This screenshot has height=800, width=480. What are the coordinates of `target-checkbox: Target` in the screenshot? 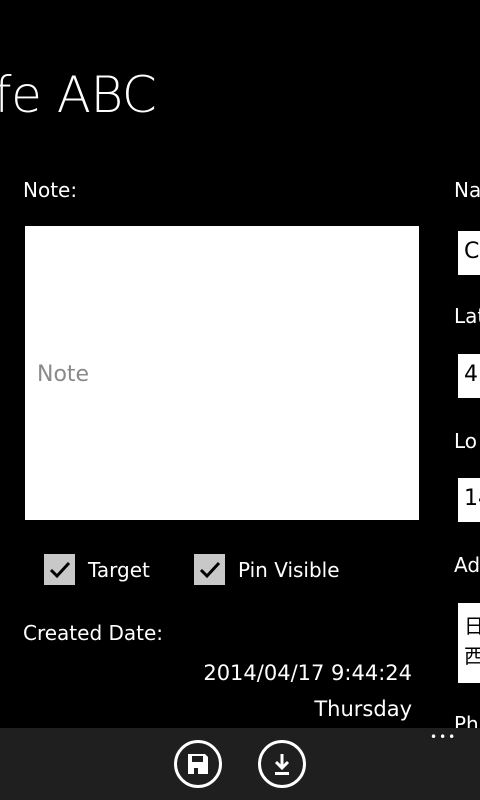 It's located at (97, 569).